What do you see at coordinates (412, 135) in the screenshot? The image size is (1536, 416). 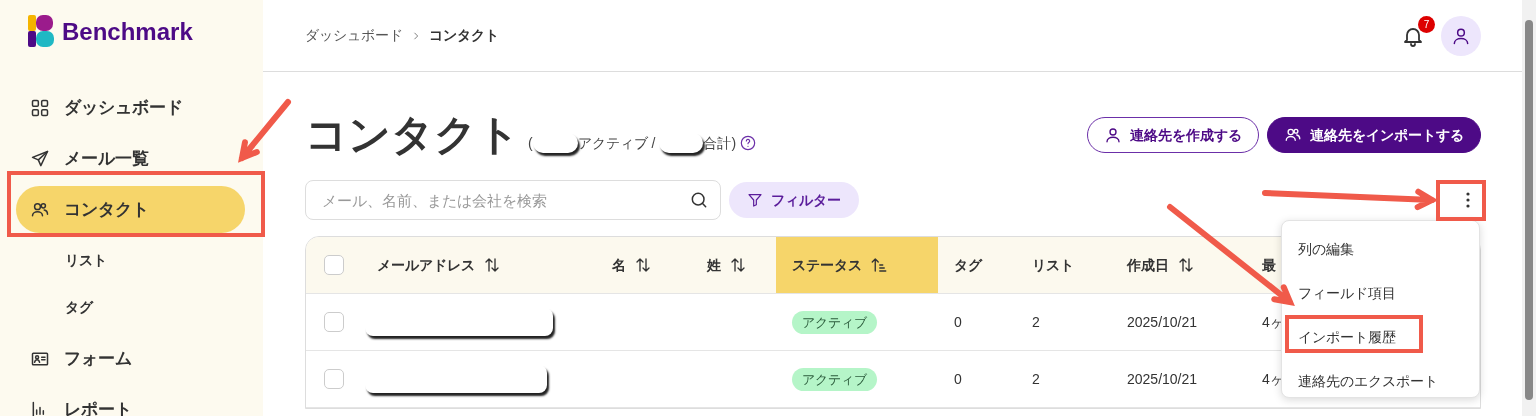 I see `page-title: コンタクト` at bounding box center [412, 135].